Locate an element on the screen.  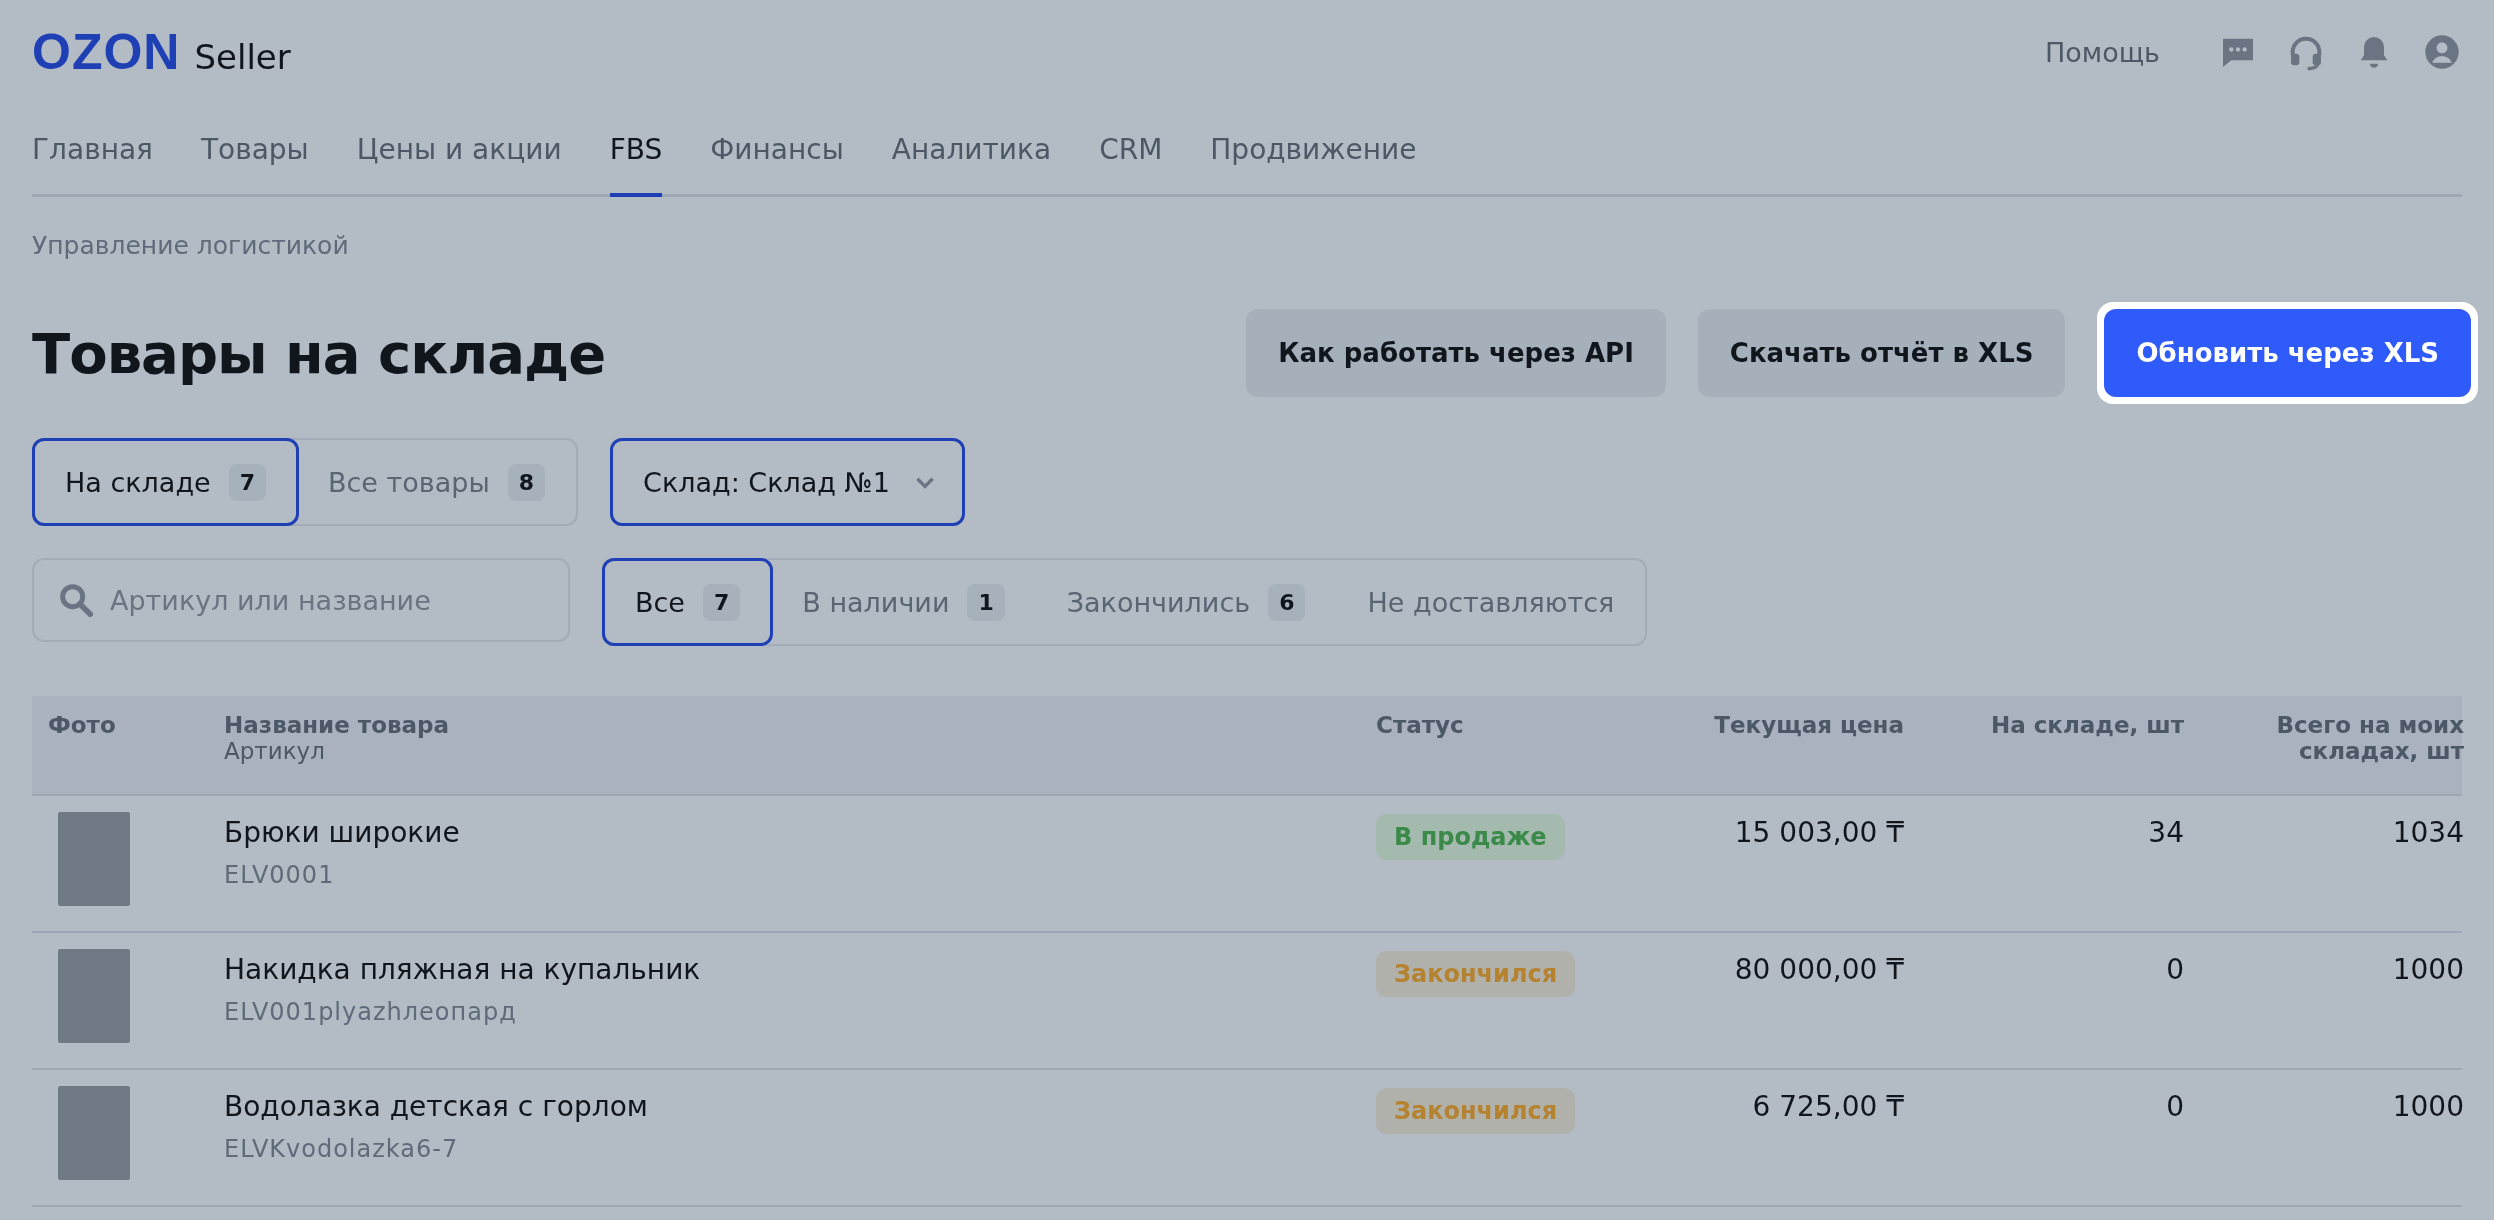
count-badge: 6 is located at coordinates (1287, 602).